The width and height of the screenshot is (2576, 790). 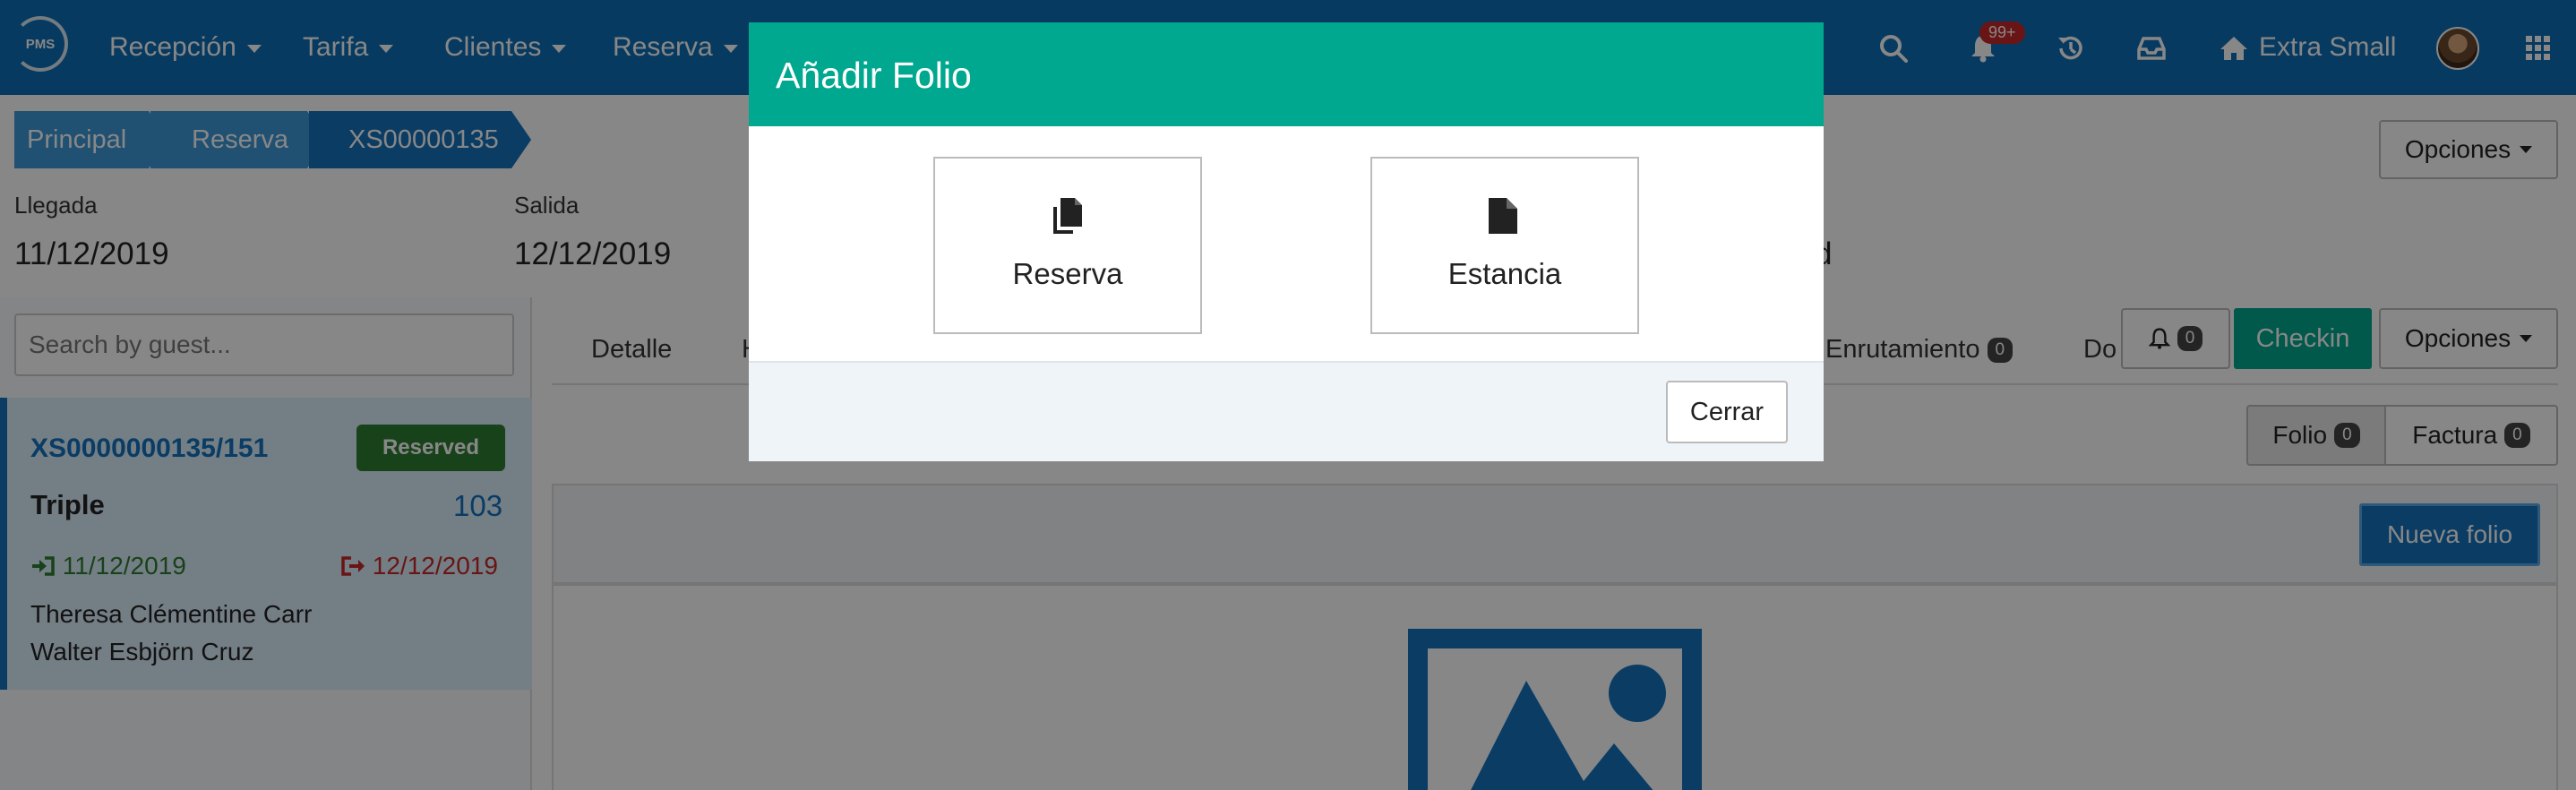 What do you see at coordinates (1067, 216) in the screenshot?
I see `copy-icon` at bounding box center [1067, 216].